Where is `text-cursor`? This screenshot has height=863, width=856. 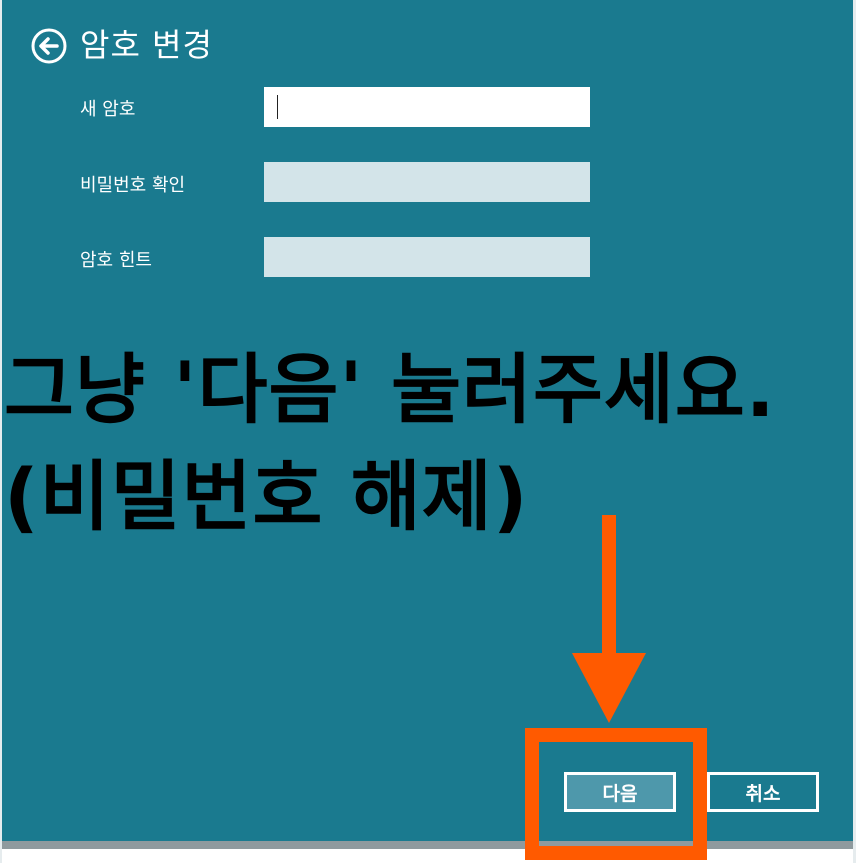 text-cursor is located at coordinates (277, 107).